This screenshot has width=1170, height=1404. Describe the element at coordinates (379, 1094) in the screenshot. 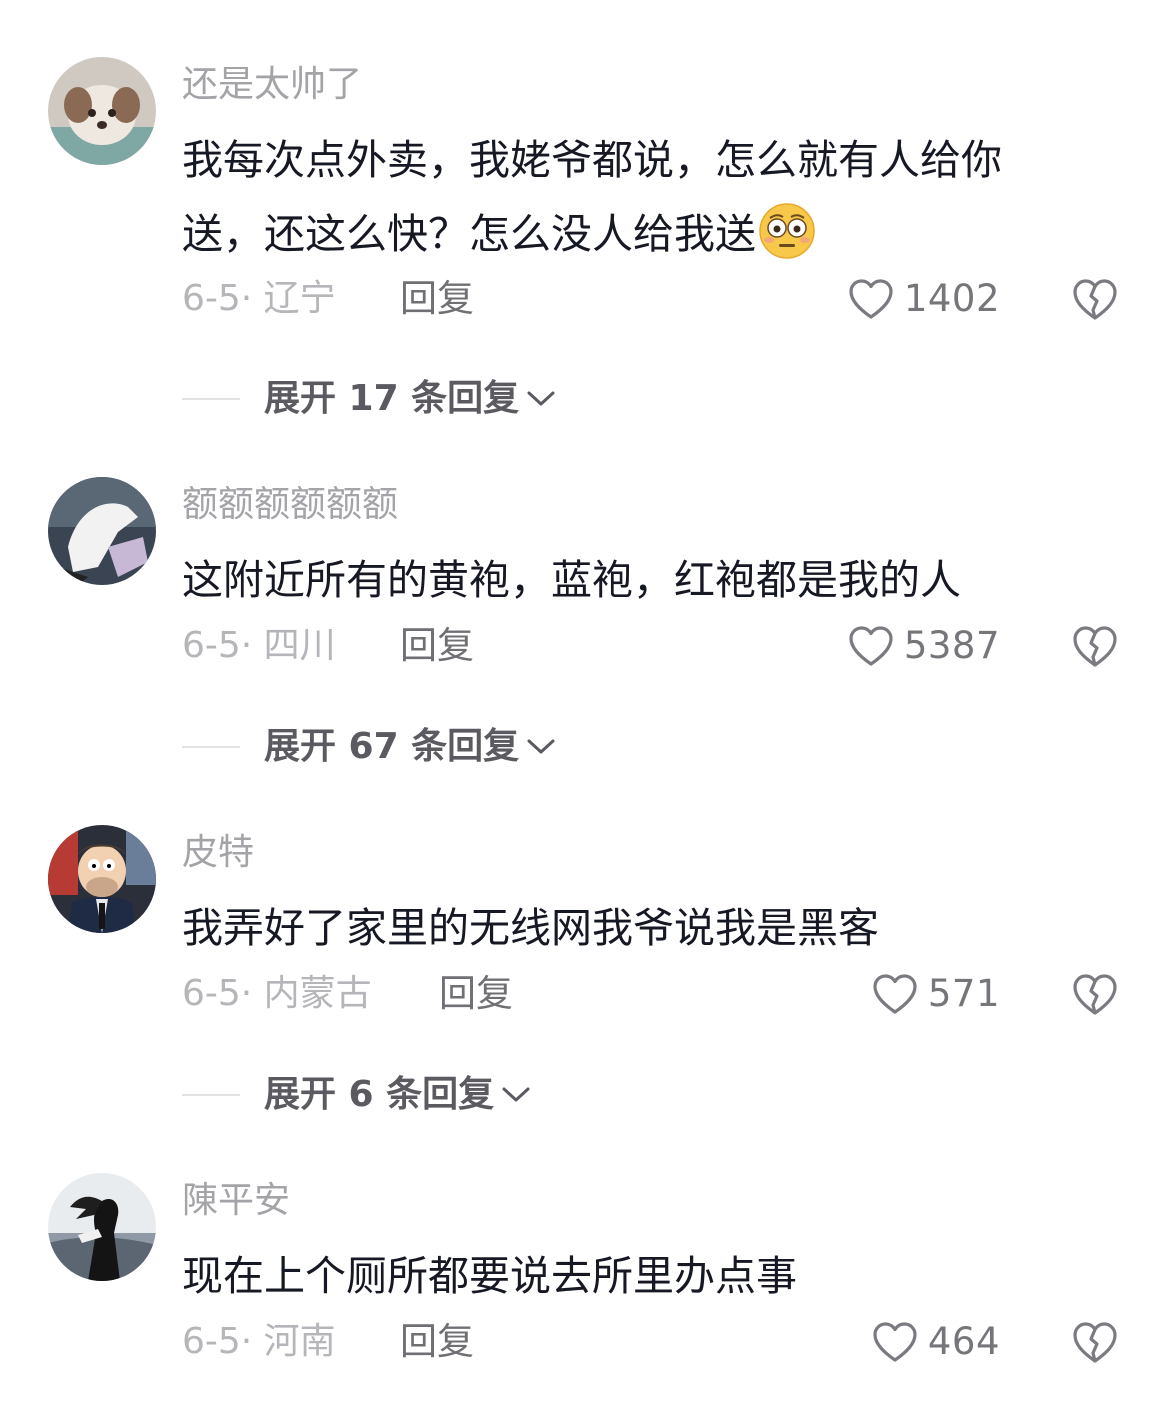

I see `expand-replies-label: 展开 6 条回复` at that location.